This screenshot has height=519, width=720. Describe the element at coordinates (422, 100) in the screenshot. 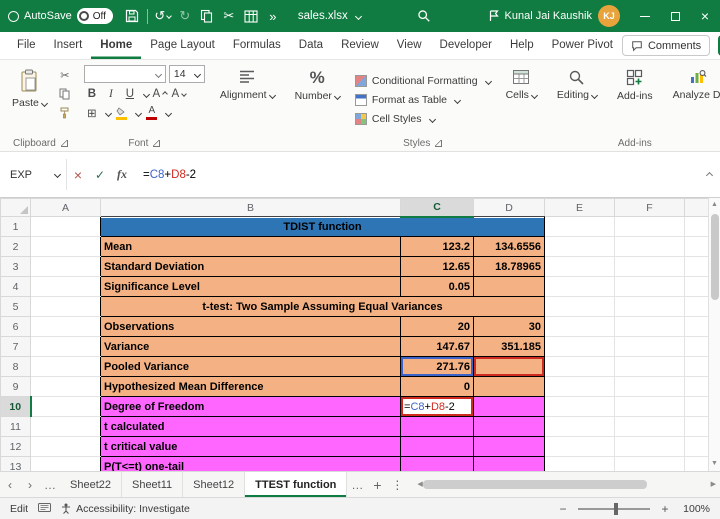

I see `styles-item-format-as-table: Format as Table` at that location.